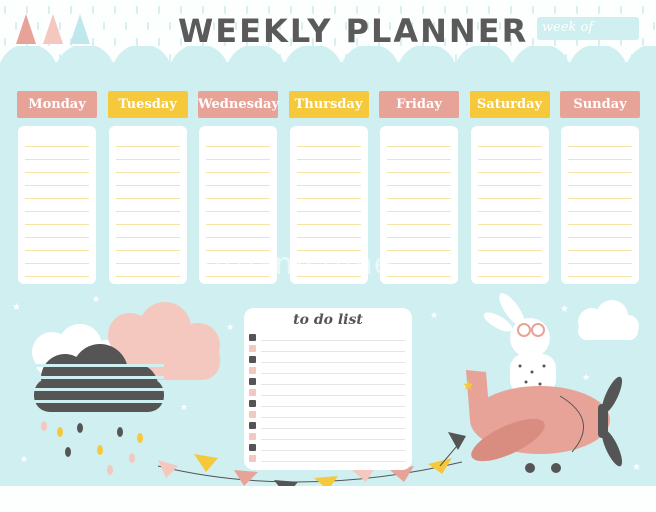 The image size is (656, 512). Describe the element at coordinates (298, 264) in the screenshot. I see `watermark-text: dreamstime` at that location.